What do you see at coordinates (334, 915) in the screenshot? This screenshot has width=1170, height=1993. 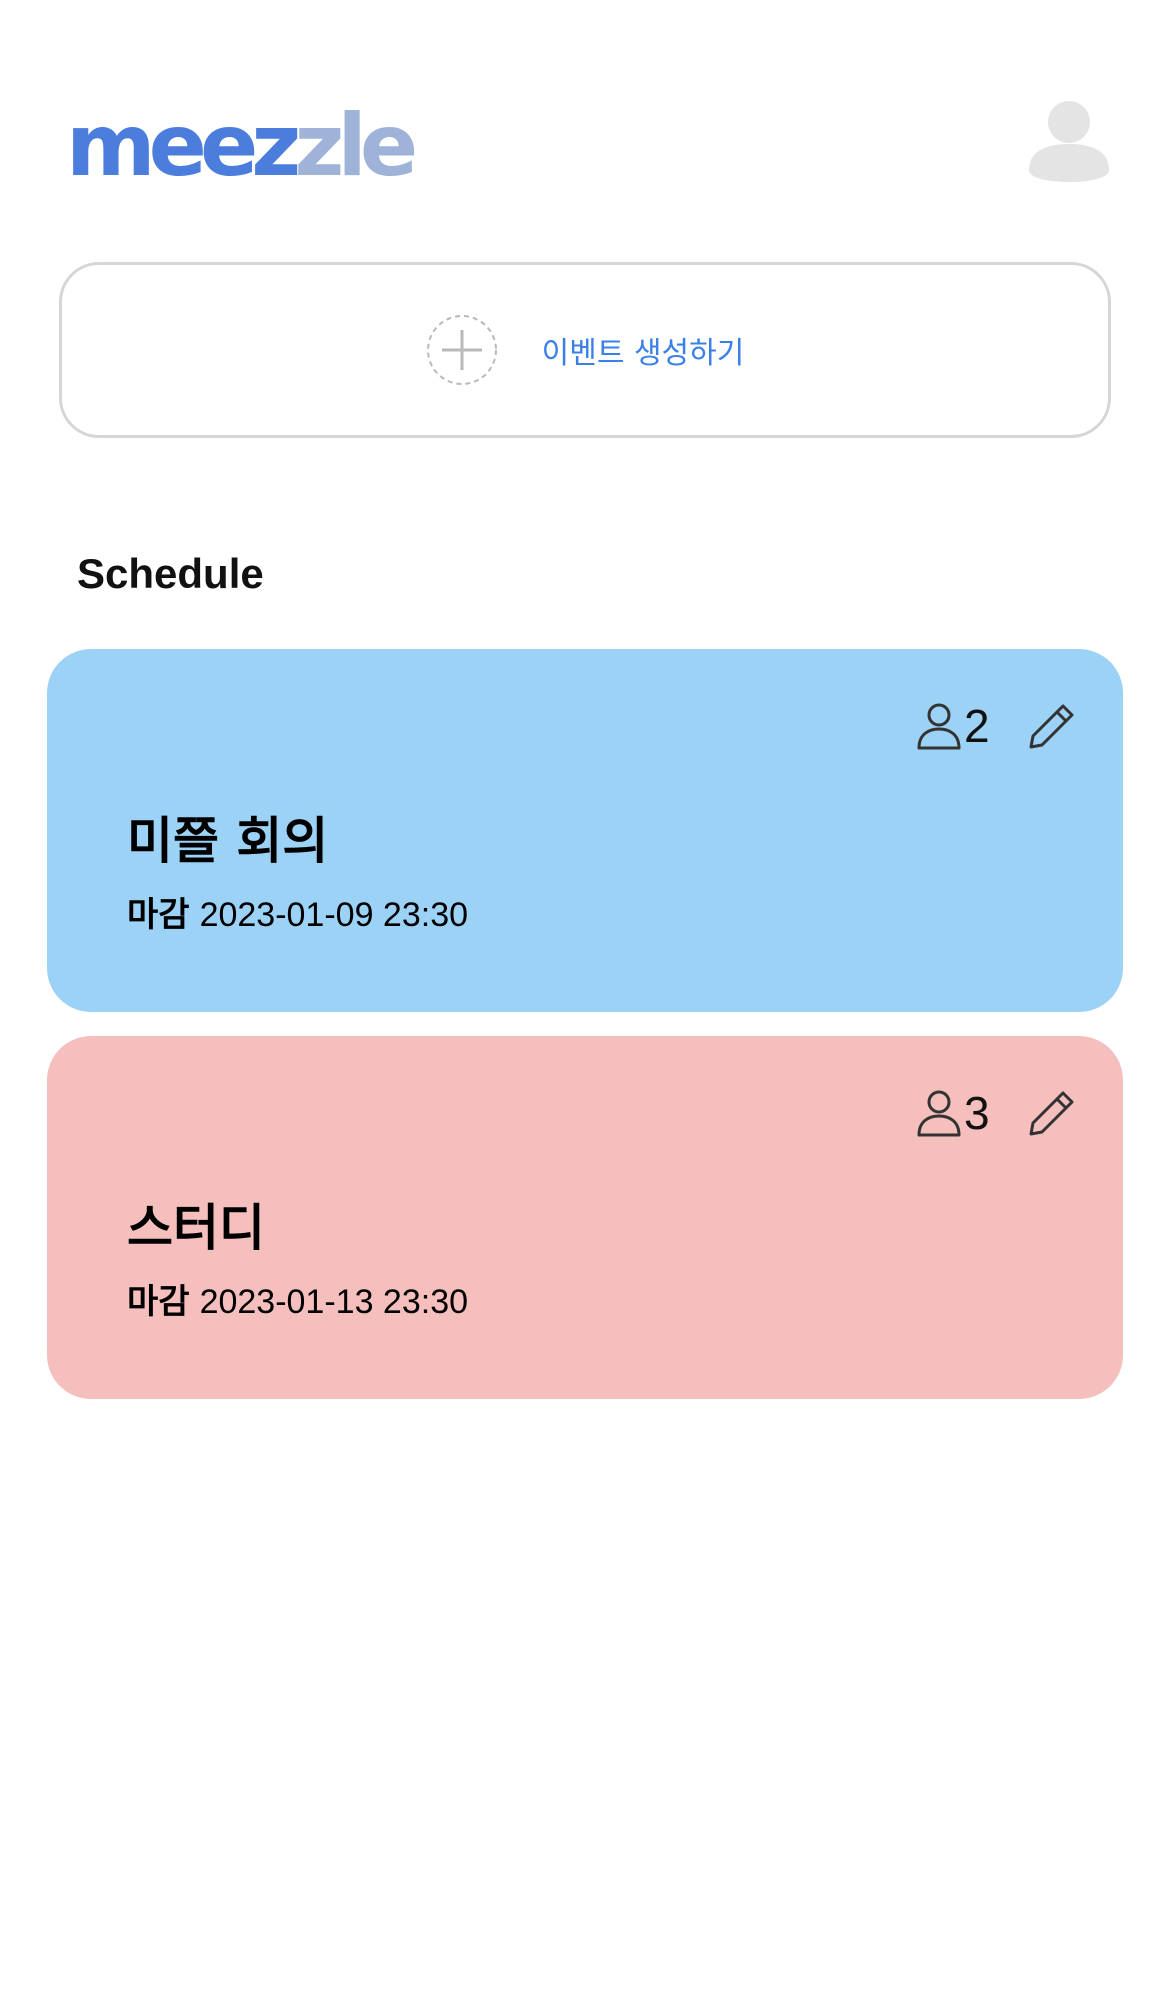 I see `deadline-value: 2023-01-09 23:30` at bounding box center [334, 915].